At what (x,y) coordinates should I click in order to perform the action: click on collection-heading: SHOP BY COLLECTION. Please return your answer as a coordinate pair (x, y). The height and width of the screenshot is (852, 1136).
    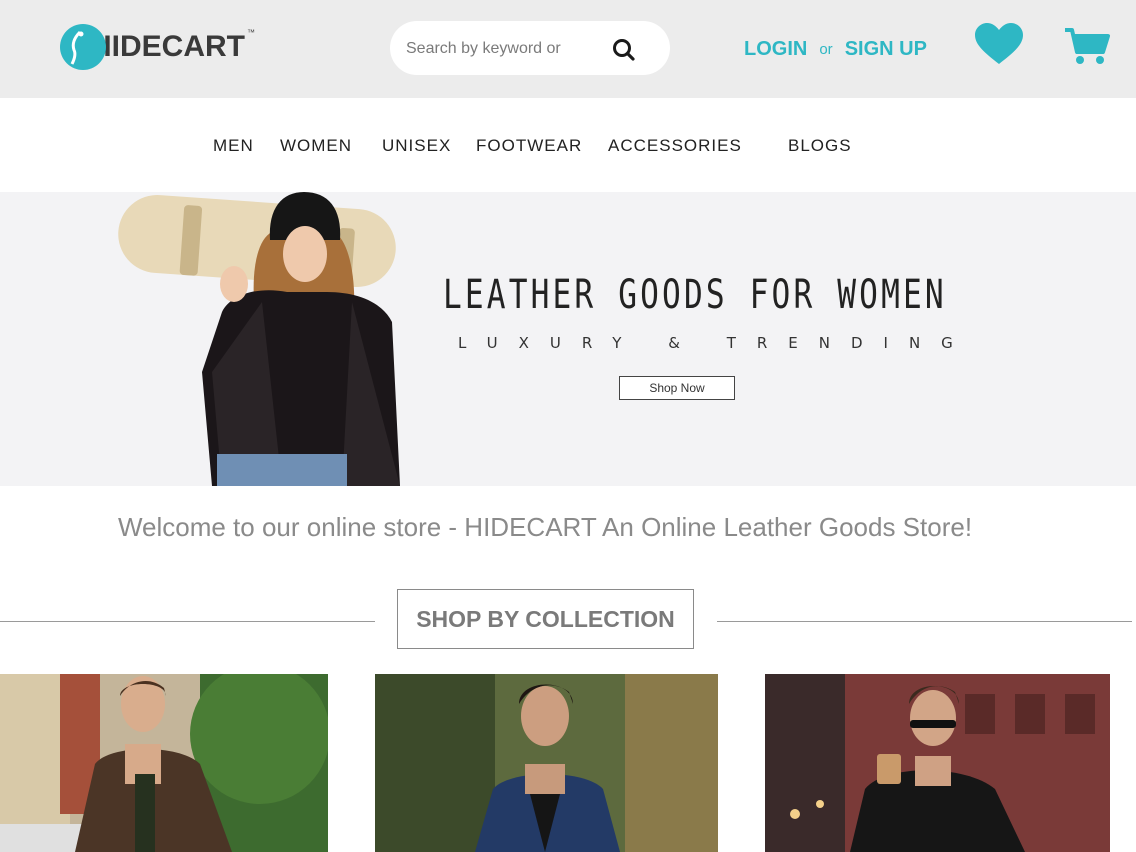
    Looking at the image, I should click on (545, 619).